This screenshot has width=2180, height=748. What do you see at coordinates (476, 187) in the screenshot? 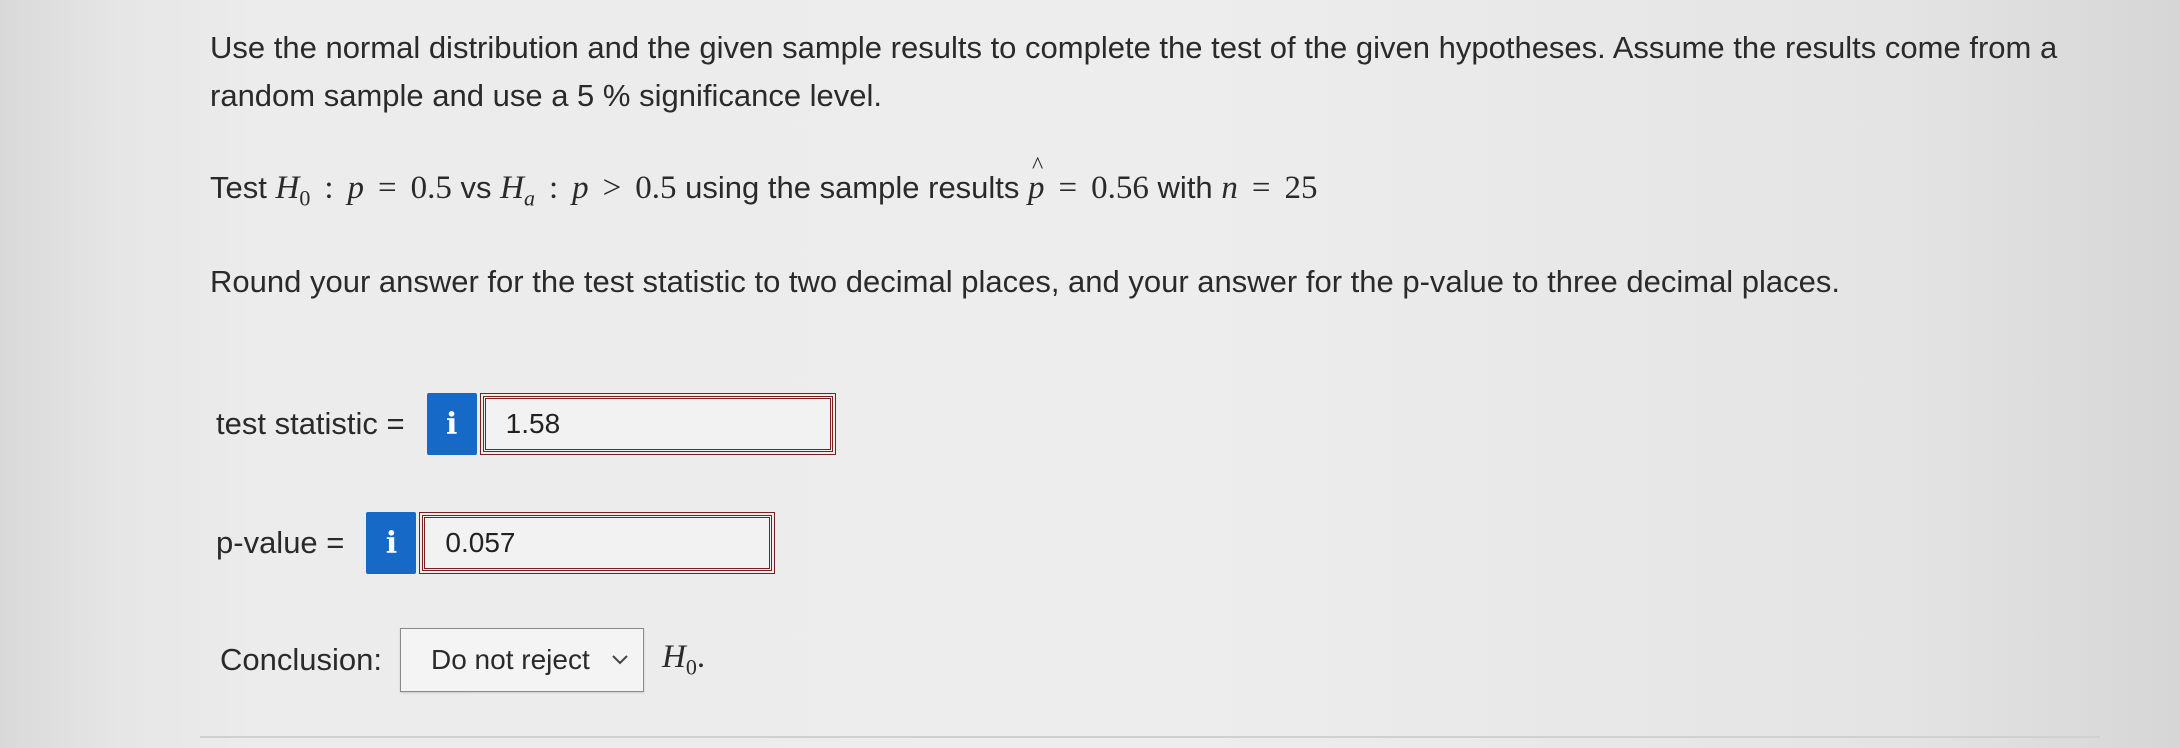
I see `vs-text: vs` at bounding box center [476, 187].